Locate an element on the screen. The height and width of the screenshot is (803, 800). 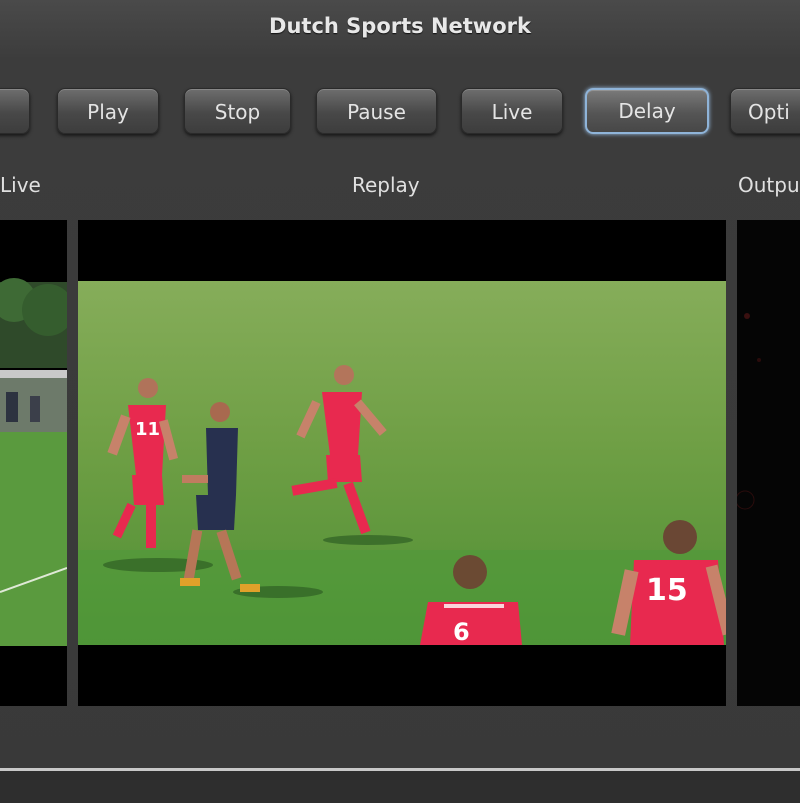
title-bar: Dutch Sports Network is located at coordinates (400, 26).